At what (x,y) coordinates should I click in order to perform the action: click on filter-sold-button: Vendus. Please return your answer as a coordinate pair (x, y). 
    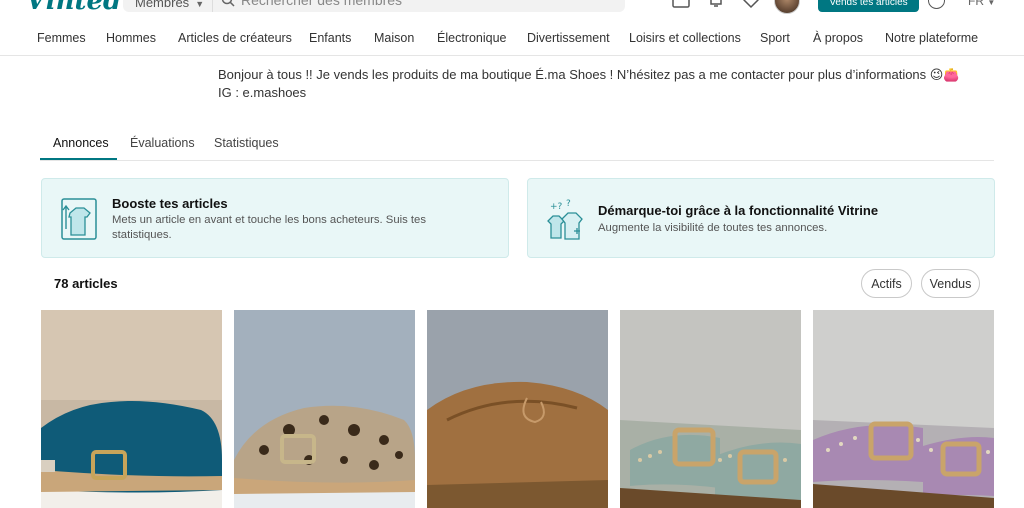
    Looking at the image, I should click on (950, 283).